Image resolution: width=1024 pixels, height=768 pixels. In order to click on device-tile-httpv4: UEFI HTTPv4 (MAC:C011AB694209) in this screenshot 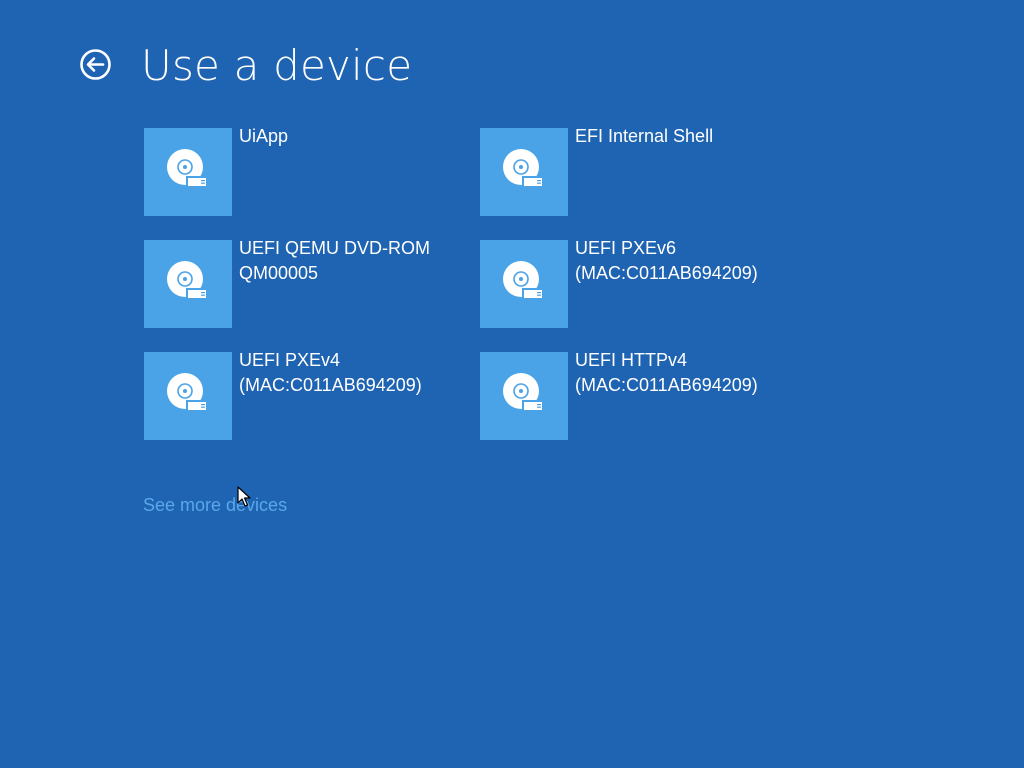, I will do `click(645, 395)`.